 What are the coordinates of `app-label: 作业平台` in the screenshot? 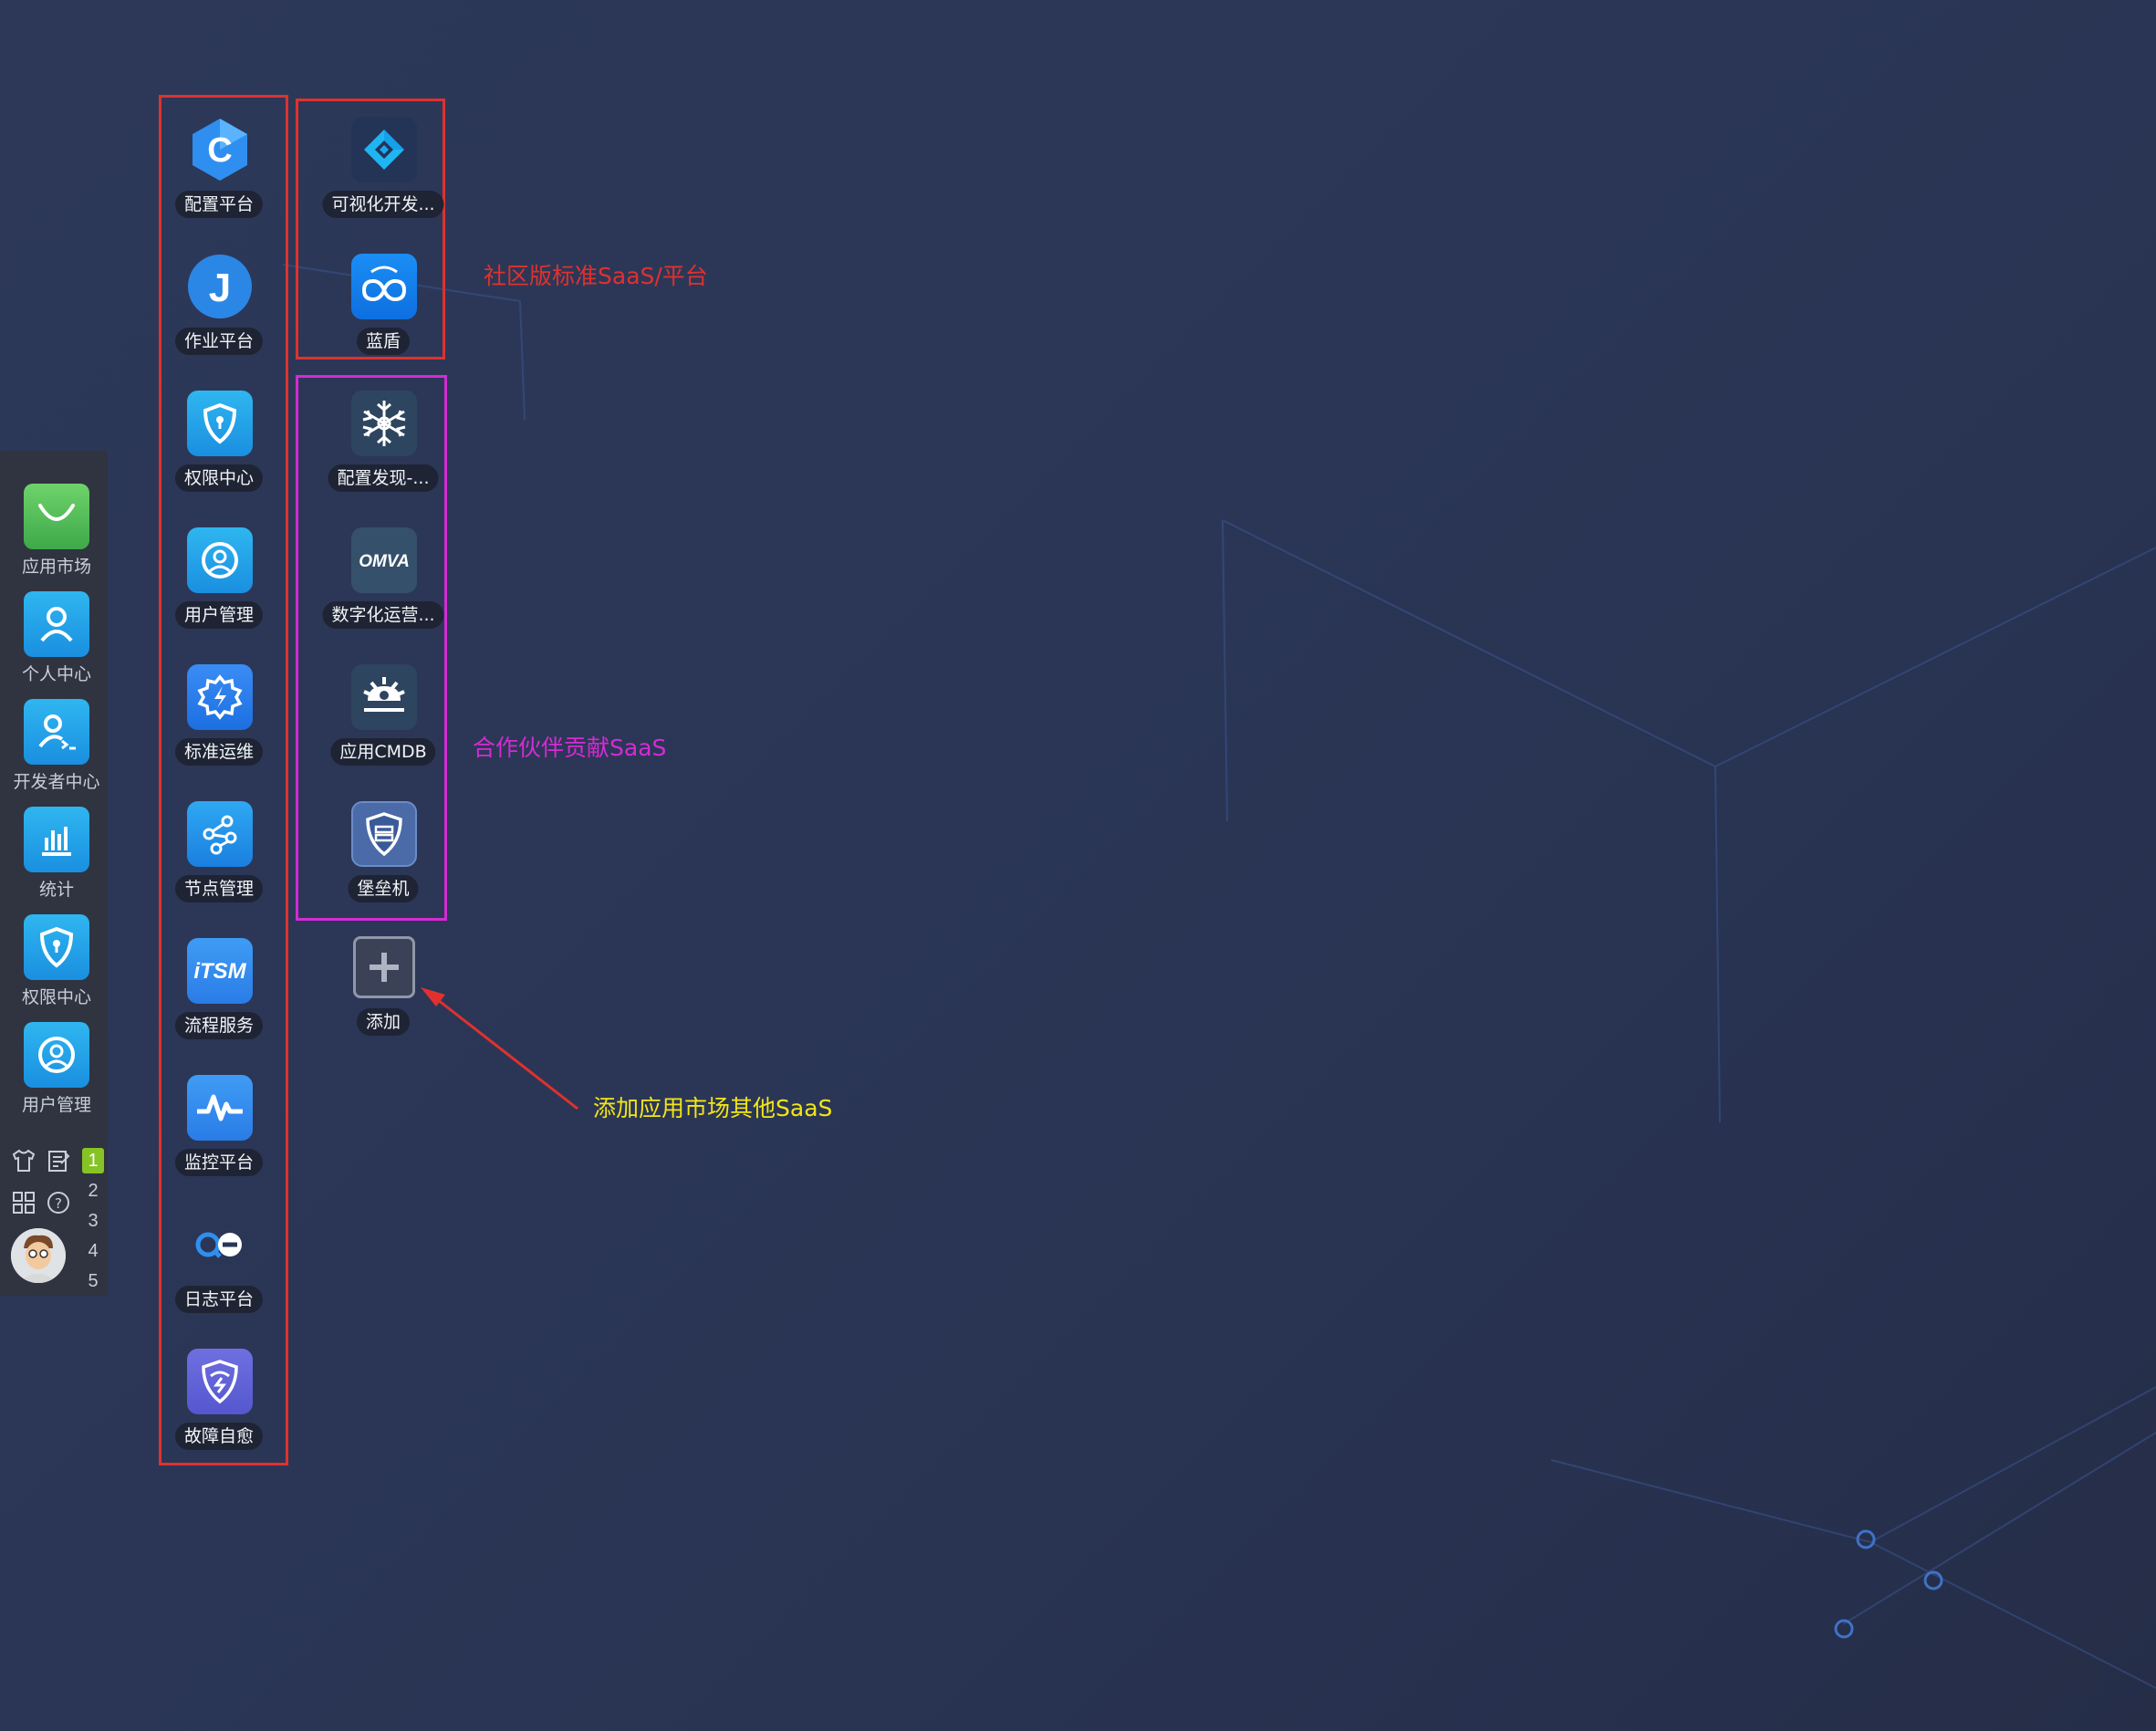 It's located at (219, 341).